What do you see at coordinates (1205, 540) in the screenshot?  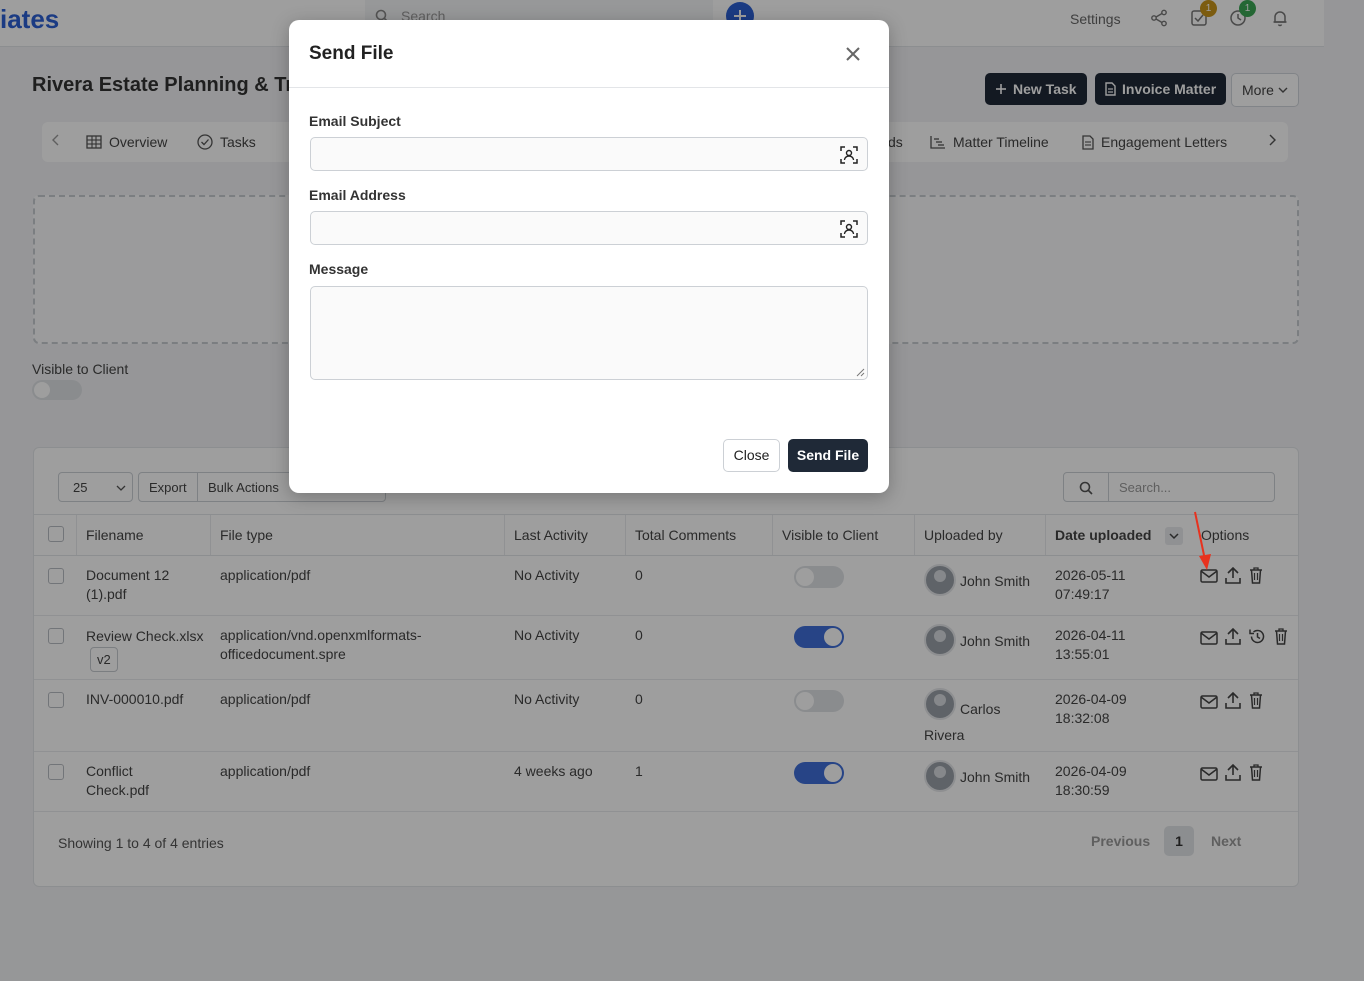 I see `annotation-arrow-icon` at bounding box center [1205, 540].